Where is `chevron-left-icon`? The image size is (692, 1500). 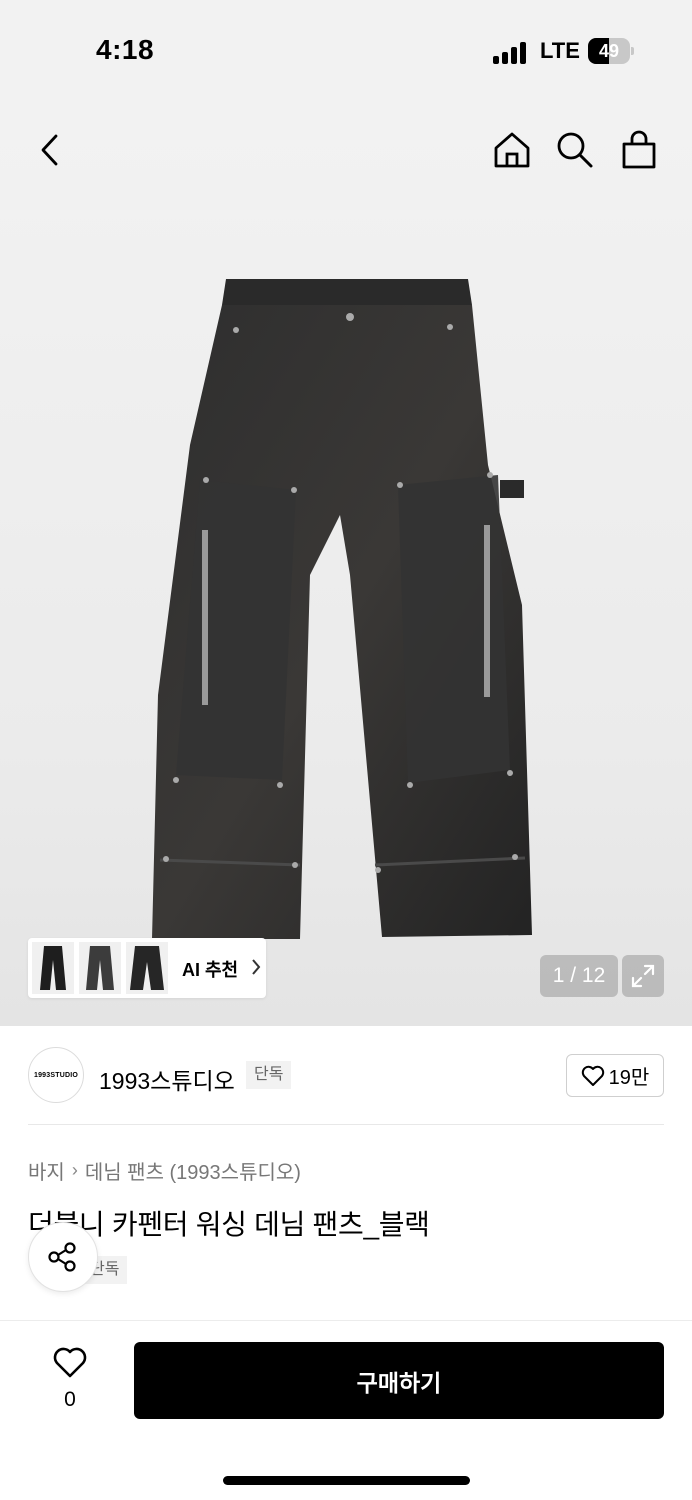 chevron-left-icon is located at coordinates (49, 150).